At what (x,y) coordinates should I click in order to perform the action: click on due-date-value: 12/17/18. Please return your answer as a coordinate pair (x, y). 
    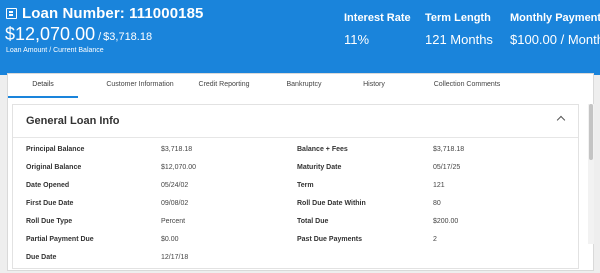
    Looking at the image, I should click on (175, 257).